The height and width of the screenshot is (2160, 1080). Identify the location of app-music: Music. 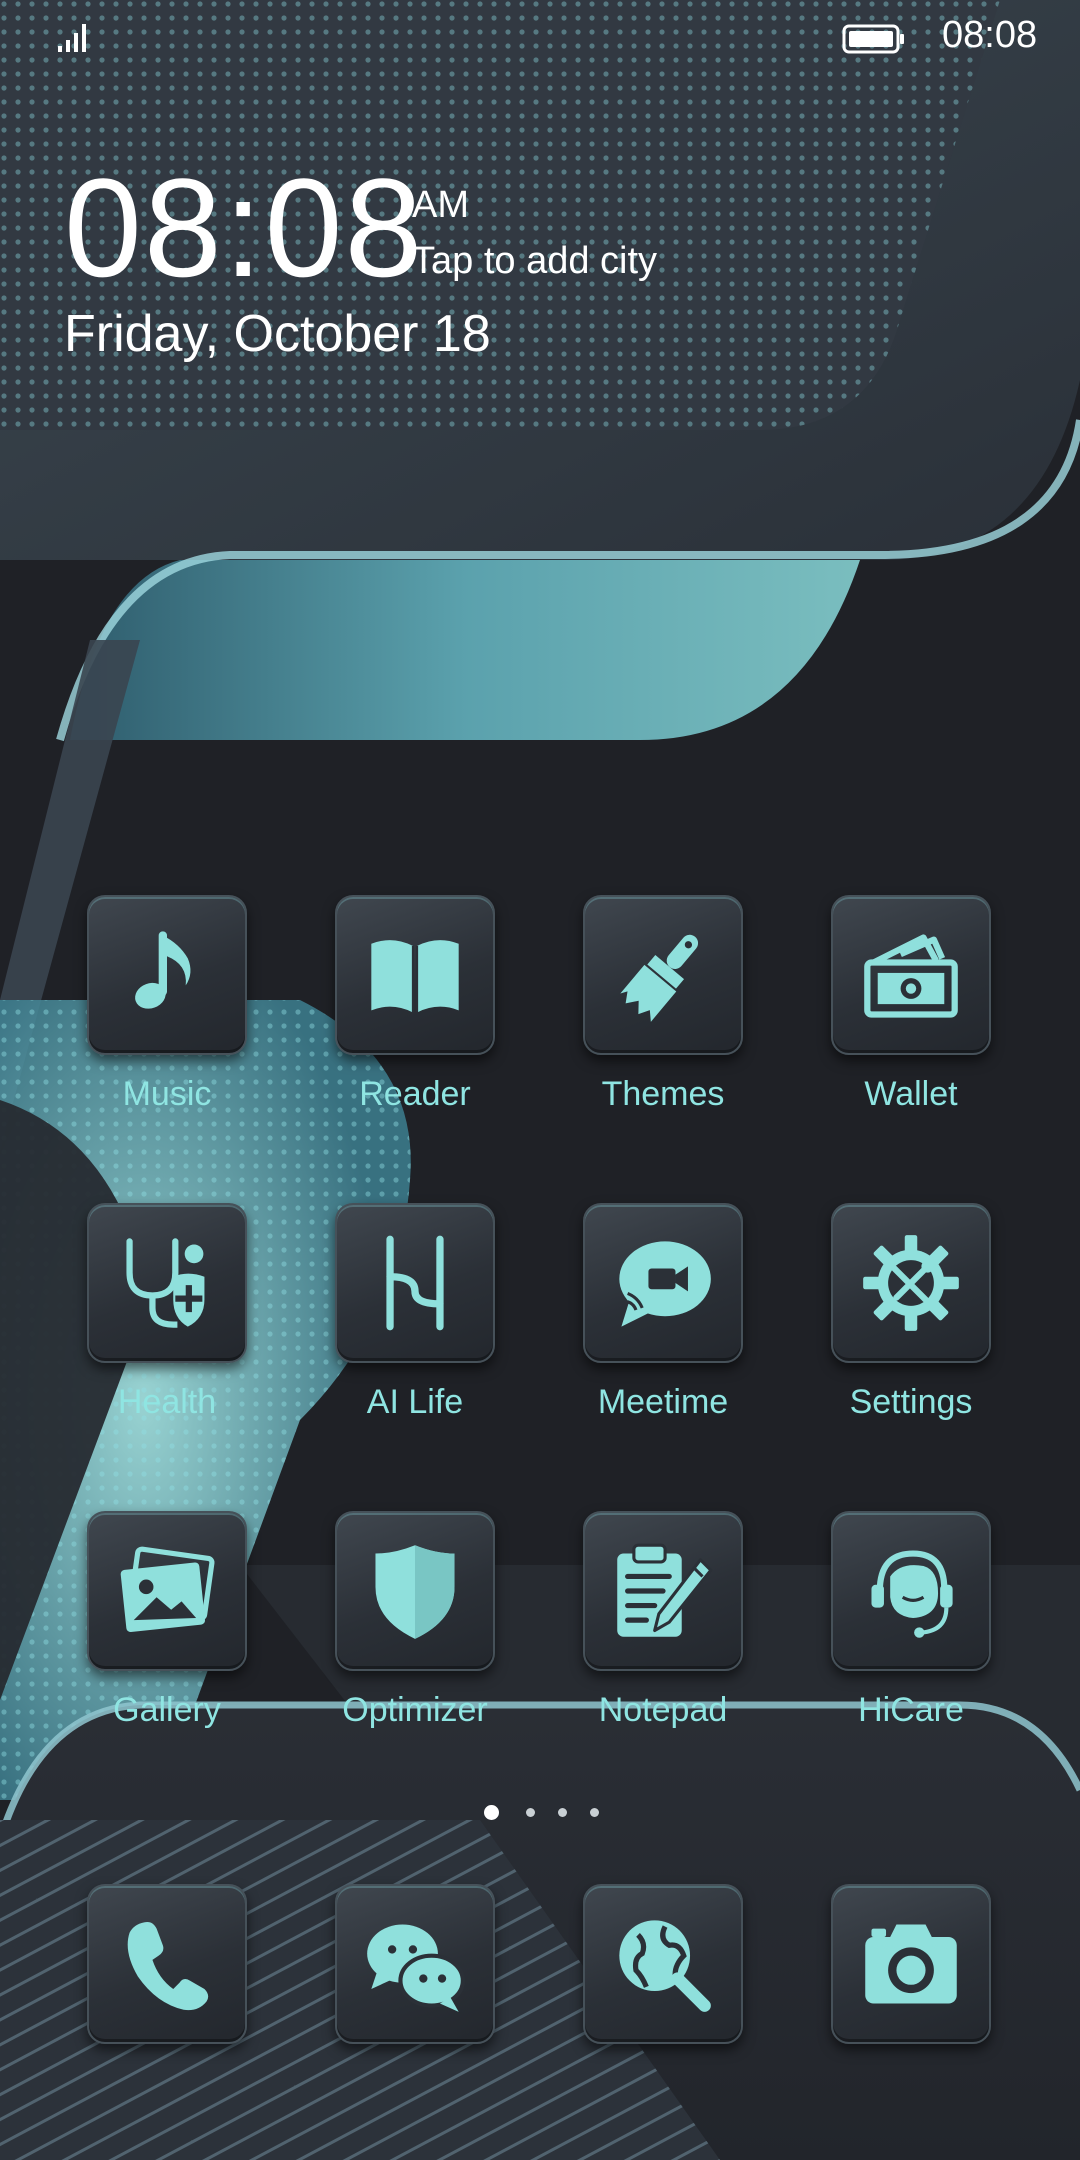
(167, 1010).